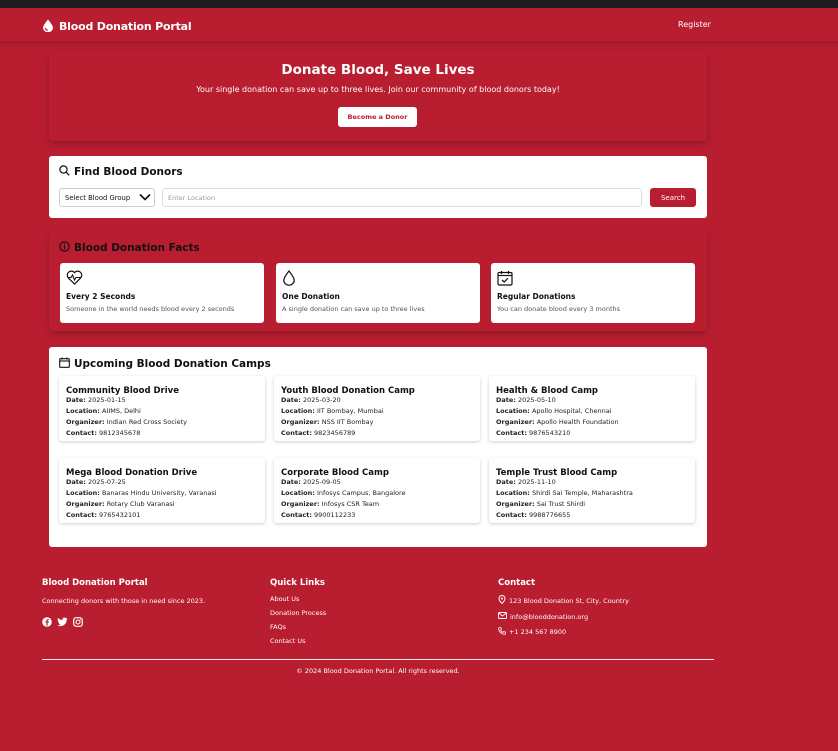  Describe the element at coordinates (321, 482) in the screenshot. I see `camp-date-value: 2025-09-05` at that location.